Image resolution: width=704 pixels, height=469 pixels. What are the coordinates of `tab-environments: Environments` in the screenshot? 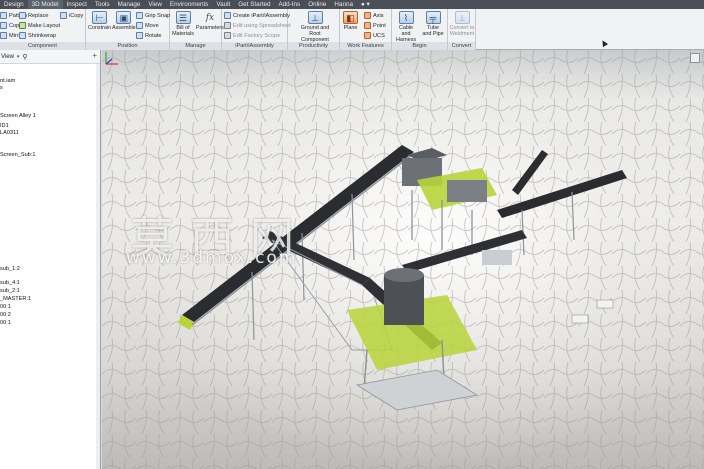 It's located at (189, 4).